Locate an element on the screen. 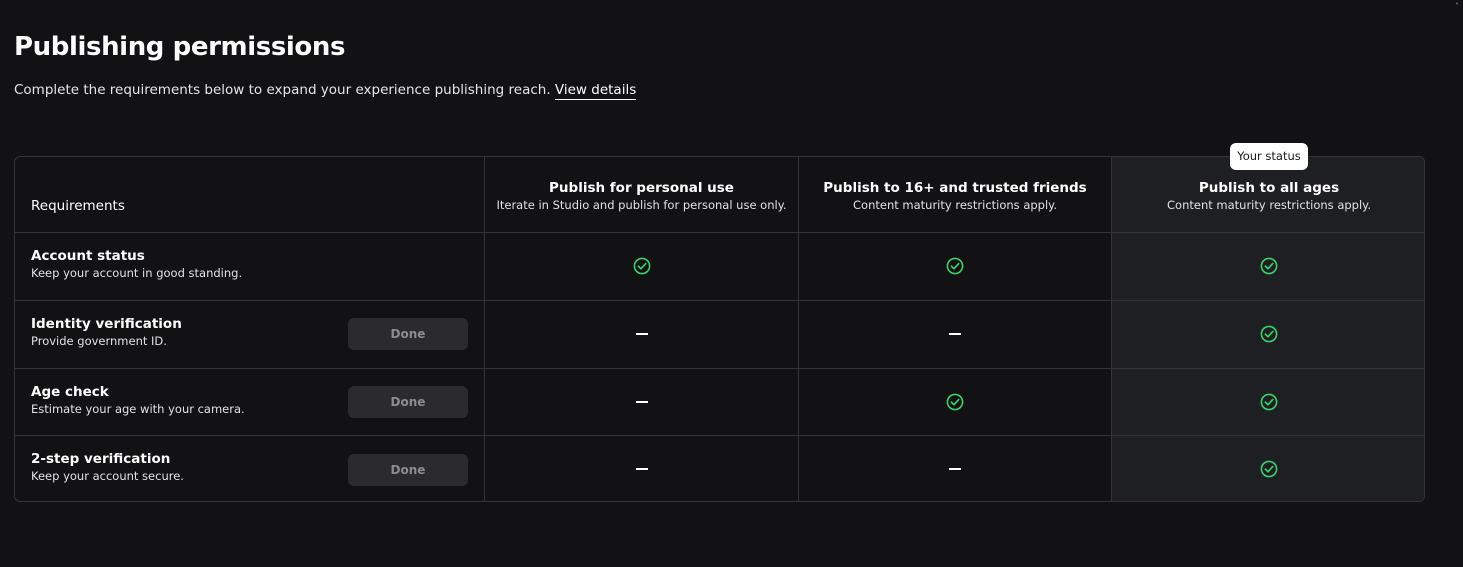  requirement-title: 2-step verification is located at coordinates (101, 459).